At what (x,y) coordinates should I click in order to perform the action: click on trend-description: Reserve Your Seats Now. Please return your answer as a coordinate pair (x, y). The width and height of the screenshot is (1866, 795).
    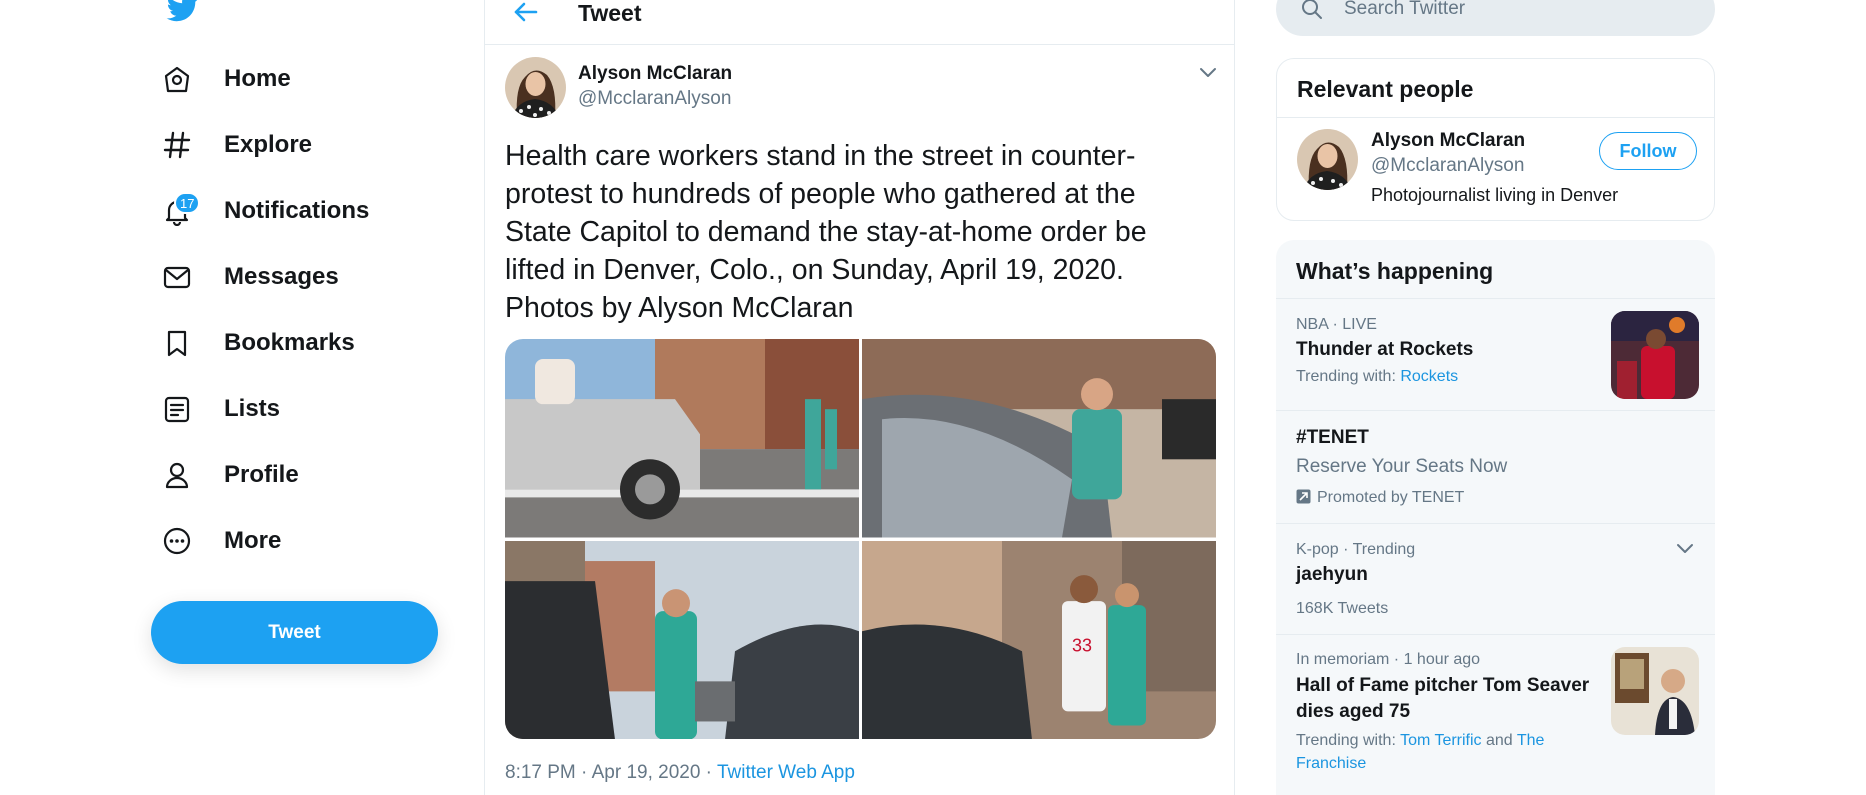
    Looking at the image, I should click on (1402, 466).